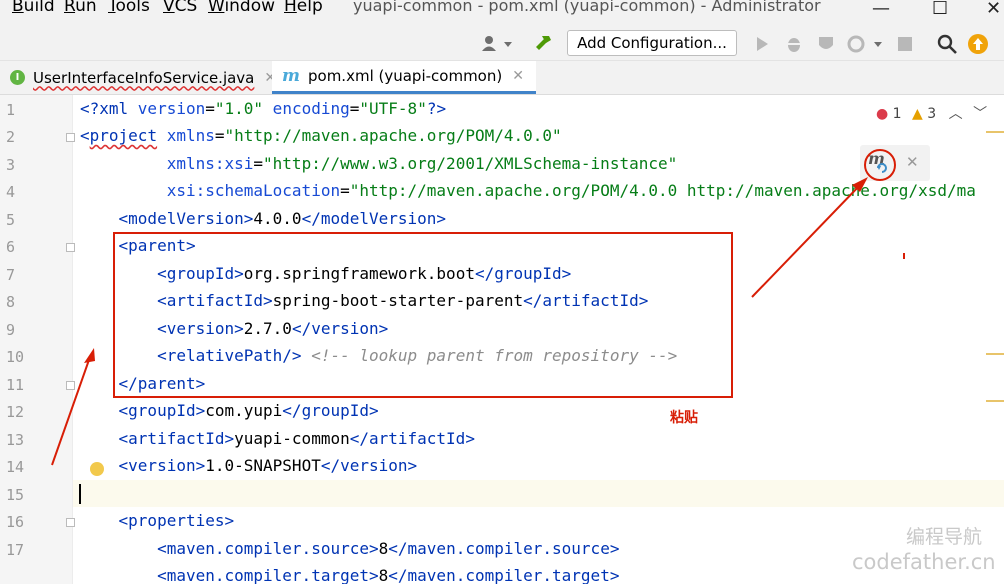 Image resolution: width=1004 pixels, height=584 pixels. What do you see at coordinates (132, 8) in the screenshot?
I see `menu-tools-rest: ools` at bounding box center [132, 8].